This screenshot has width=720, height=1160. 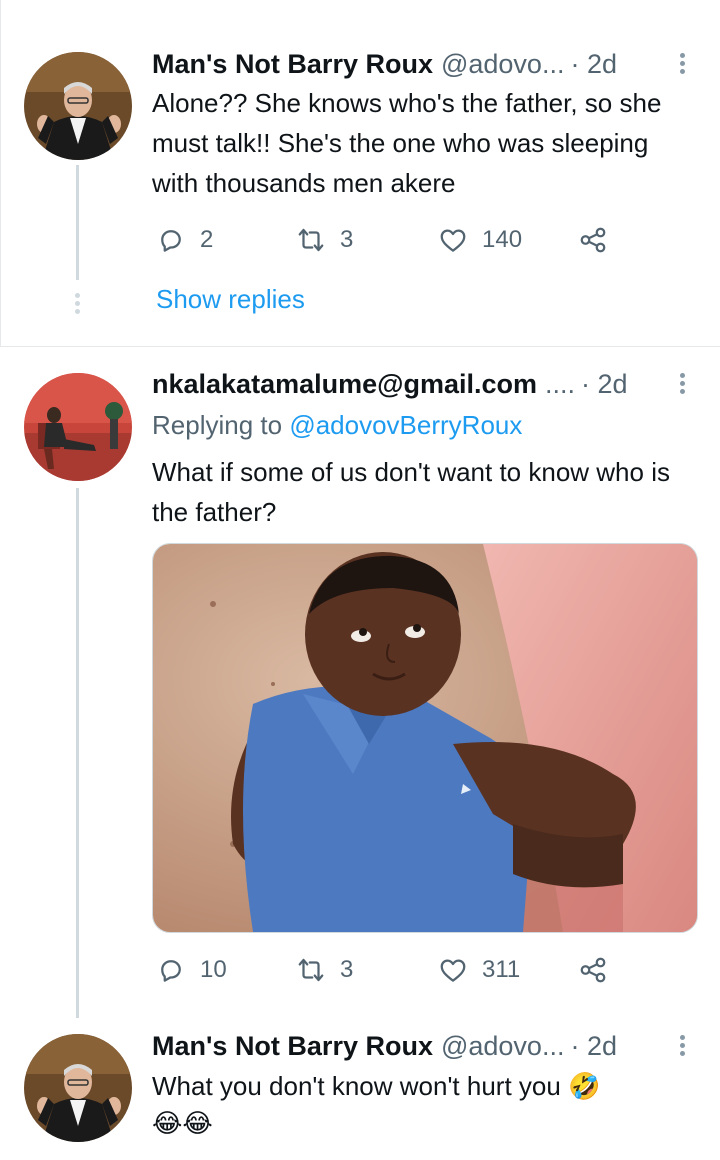 What do you see at coordinates (184, 240) in the screenshot?
I see `reply-button: 2` at bounding box center [184, 240].